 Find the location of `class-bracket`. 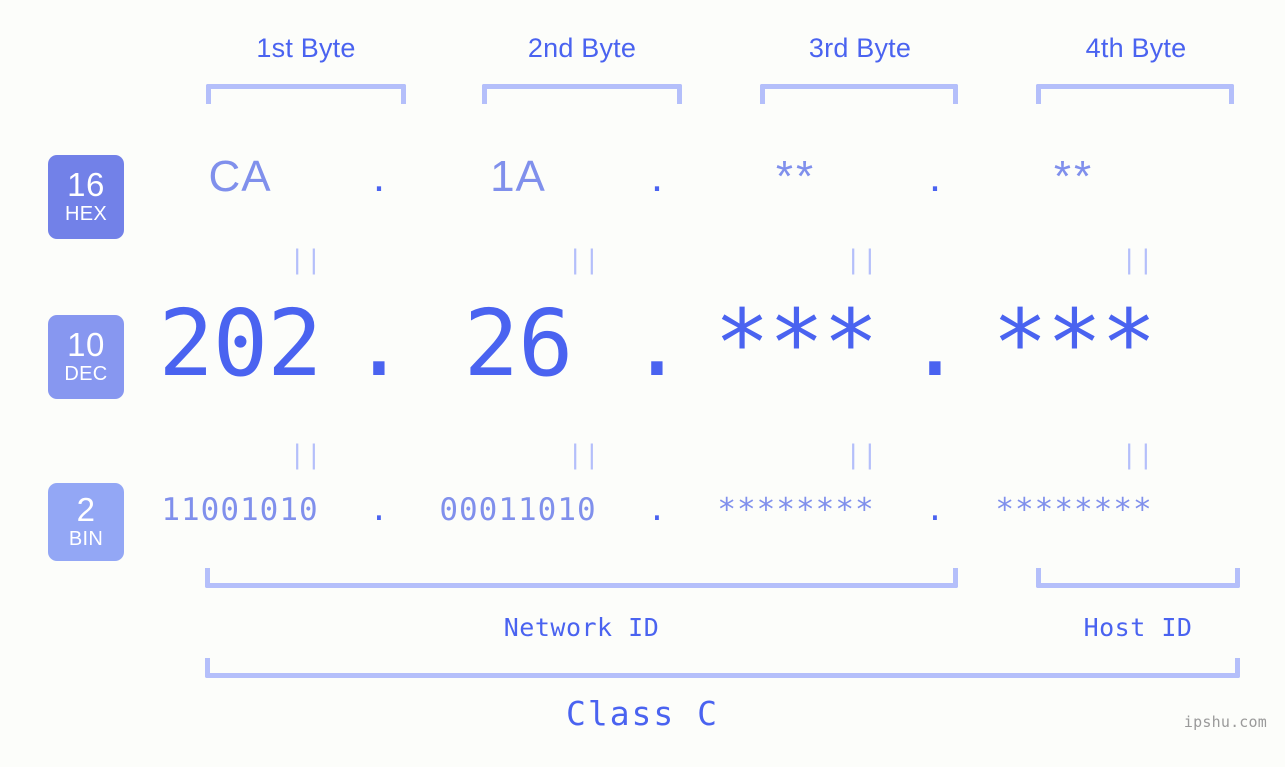

class-bracket is located at coordinates (722, 668).